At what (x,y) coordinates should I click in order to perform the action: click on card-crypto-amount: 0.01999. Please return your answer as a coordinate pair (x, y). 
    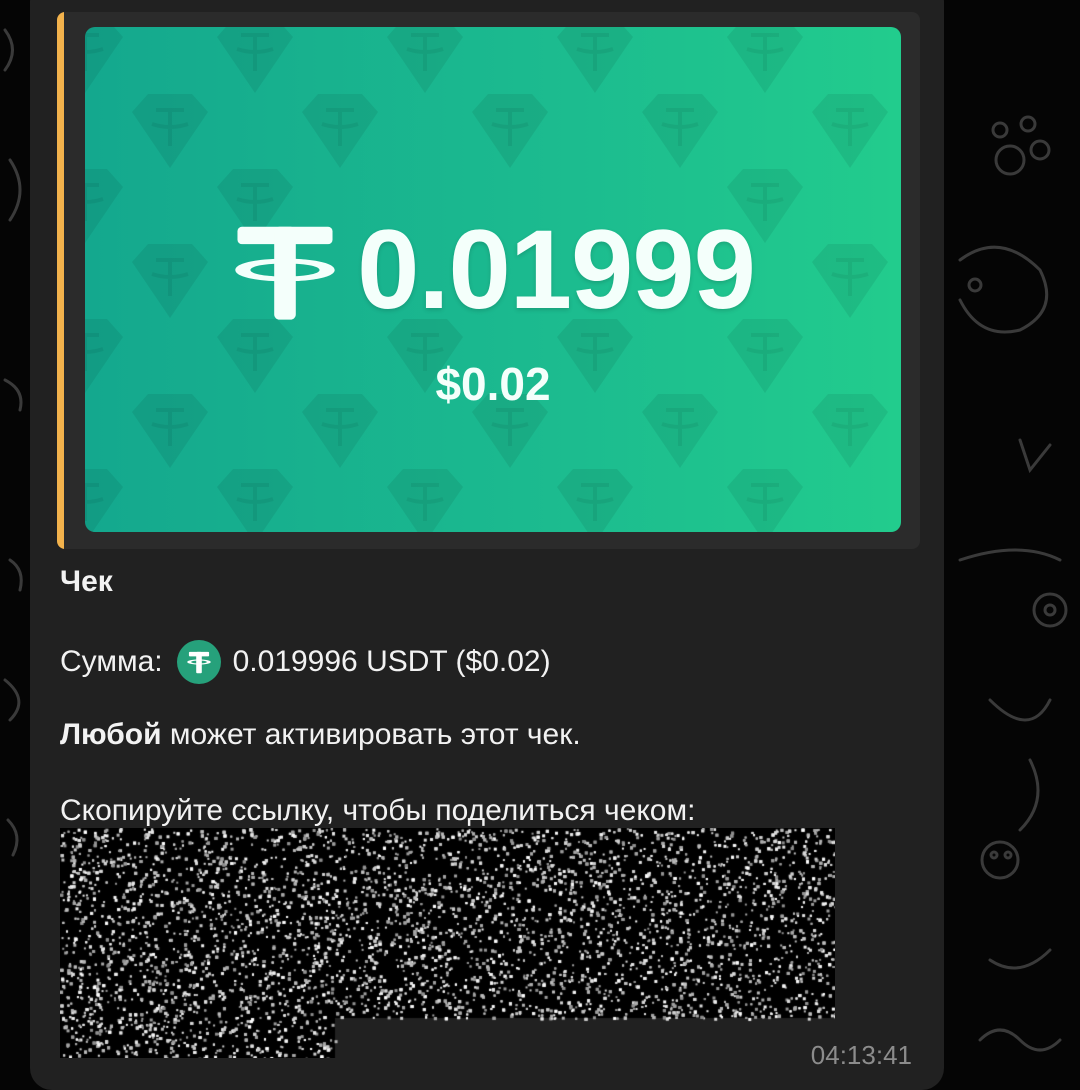
    Looking at the image, I should click on (556, 269).